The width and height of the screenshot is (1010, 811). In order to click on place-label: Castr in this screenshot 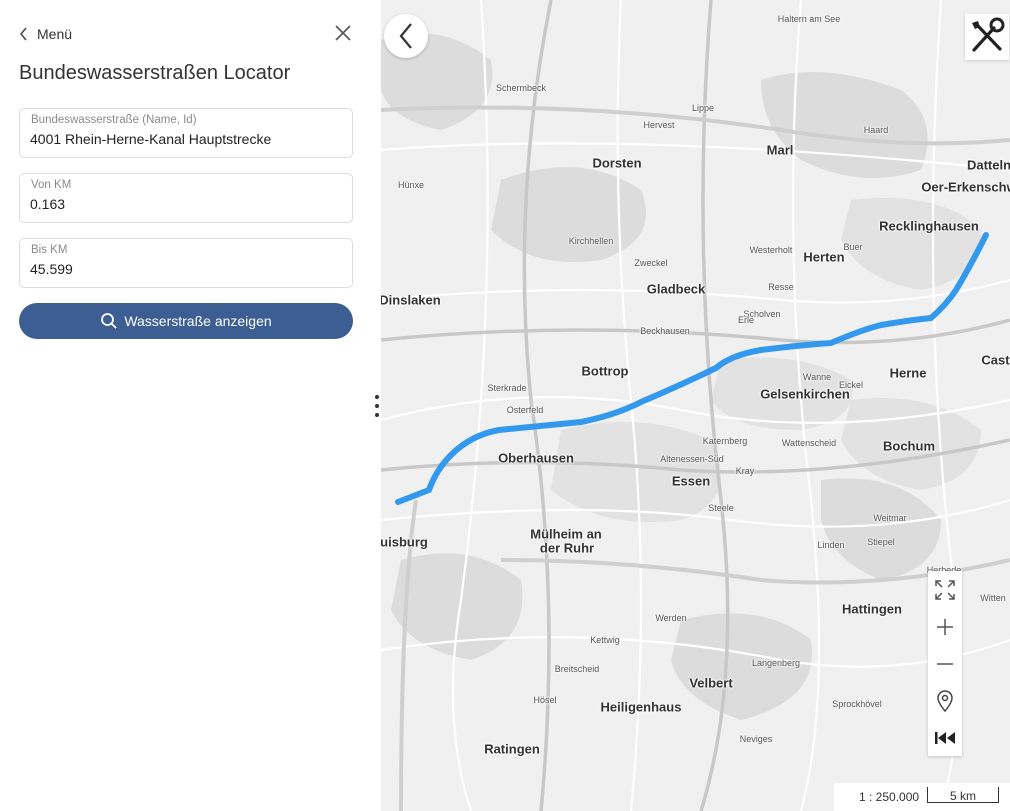, I will do `click(995, 360)`.